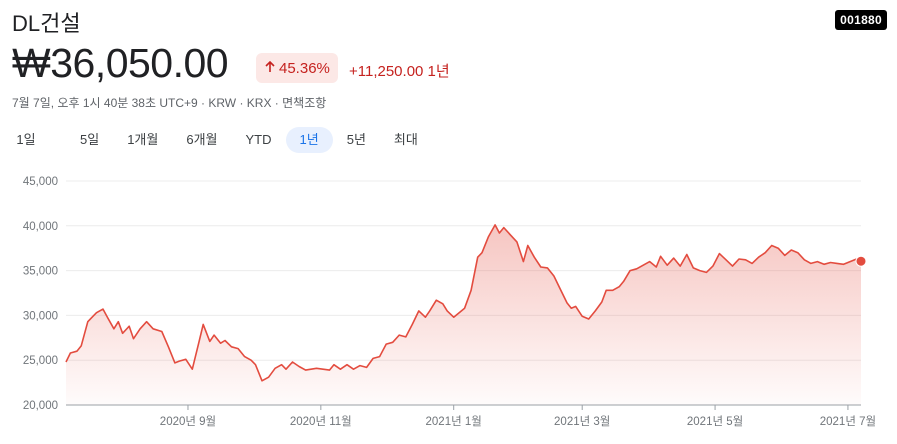  I want to click on y-tick-label: 20,000, so click(40, 406).